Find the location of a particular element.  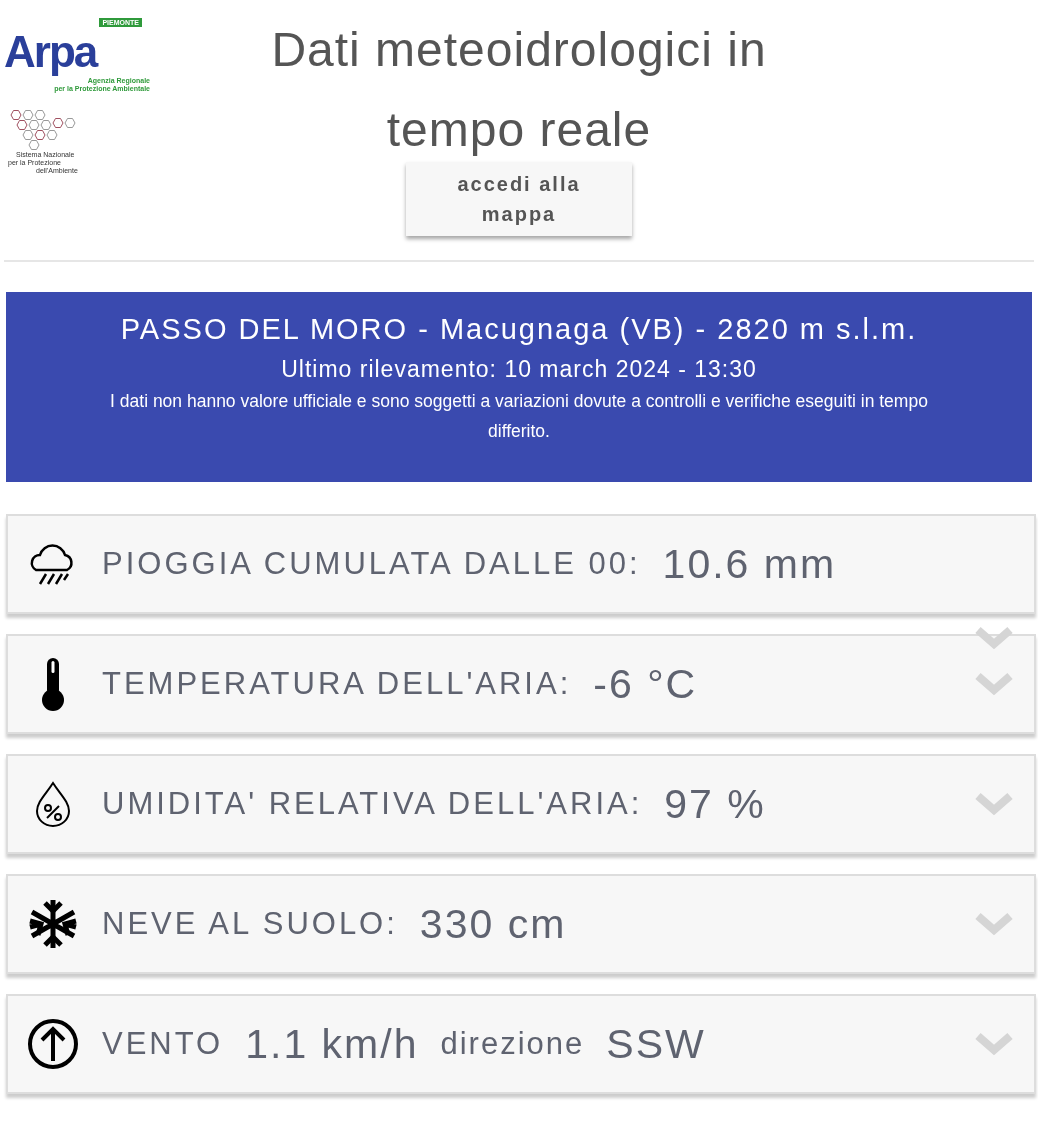

measure-row: TEMPERATURA DELL'ARIA: -6 °C is located at coordinates (521, 684).